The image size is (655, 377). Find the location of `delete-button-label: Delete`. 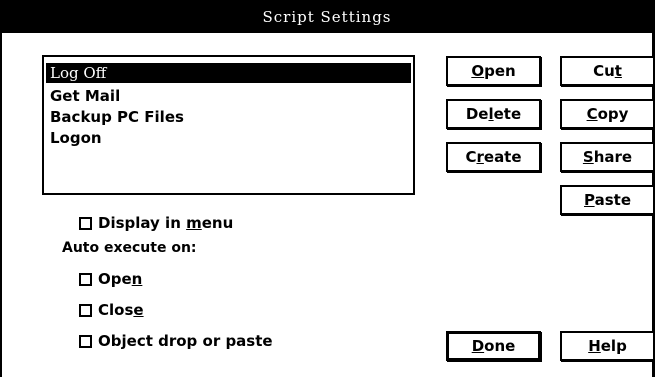

delete-button-label: Delete is located at coordinates (493, 114).